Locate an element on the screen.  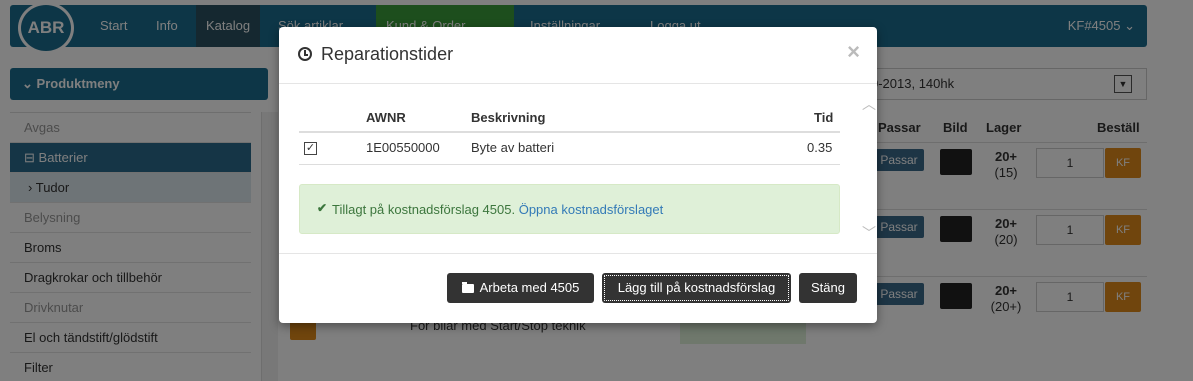
modal-title: Reparationstider is located at coordinates (387, 54).